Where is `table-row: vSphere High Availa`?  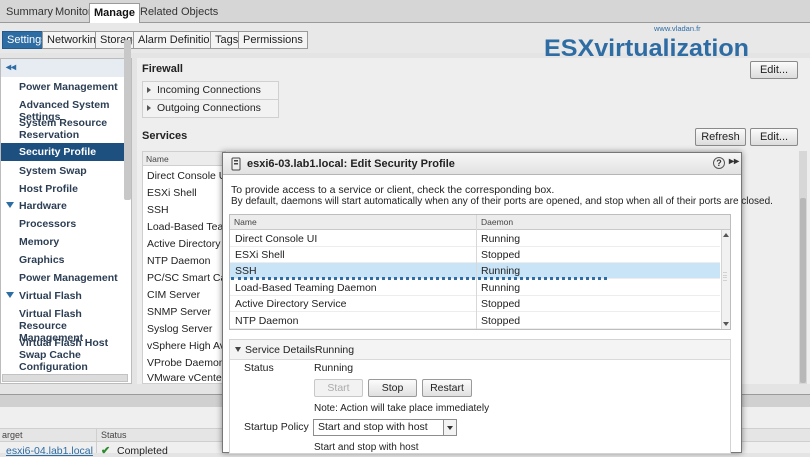 table-row: vSphere High Availa is located at coordinates (187, 346).